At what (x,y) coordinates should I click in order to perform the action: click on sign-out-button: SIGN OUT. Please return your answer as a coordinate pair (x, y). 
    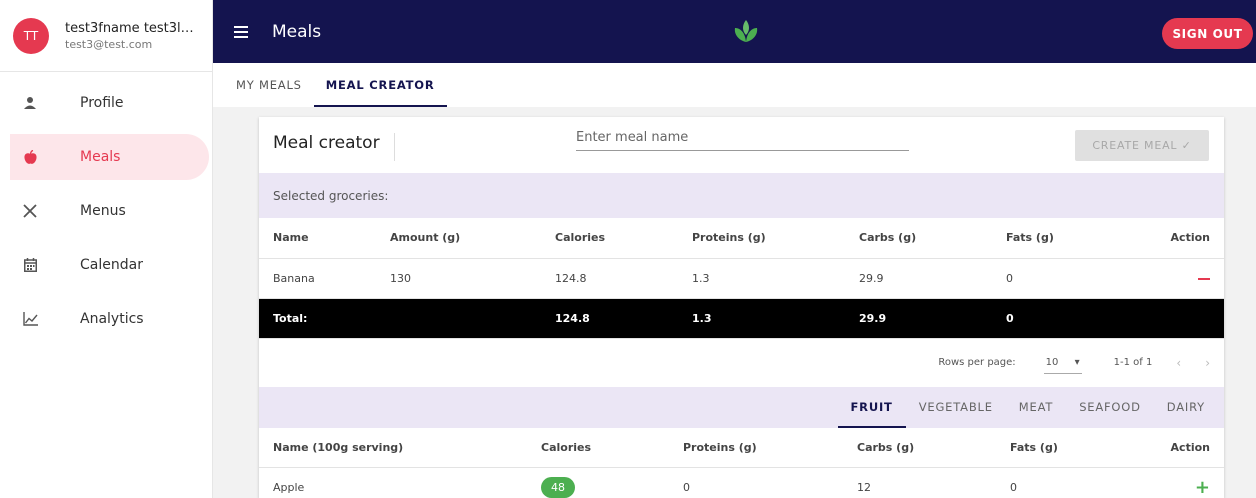
    Looking at the image, I should click on (1207, 33).